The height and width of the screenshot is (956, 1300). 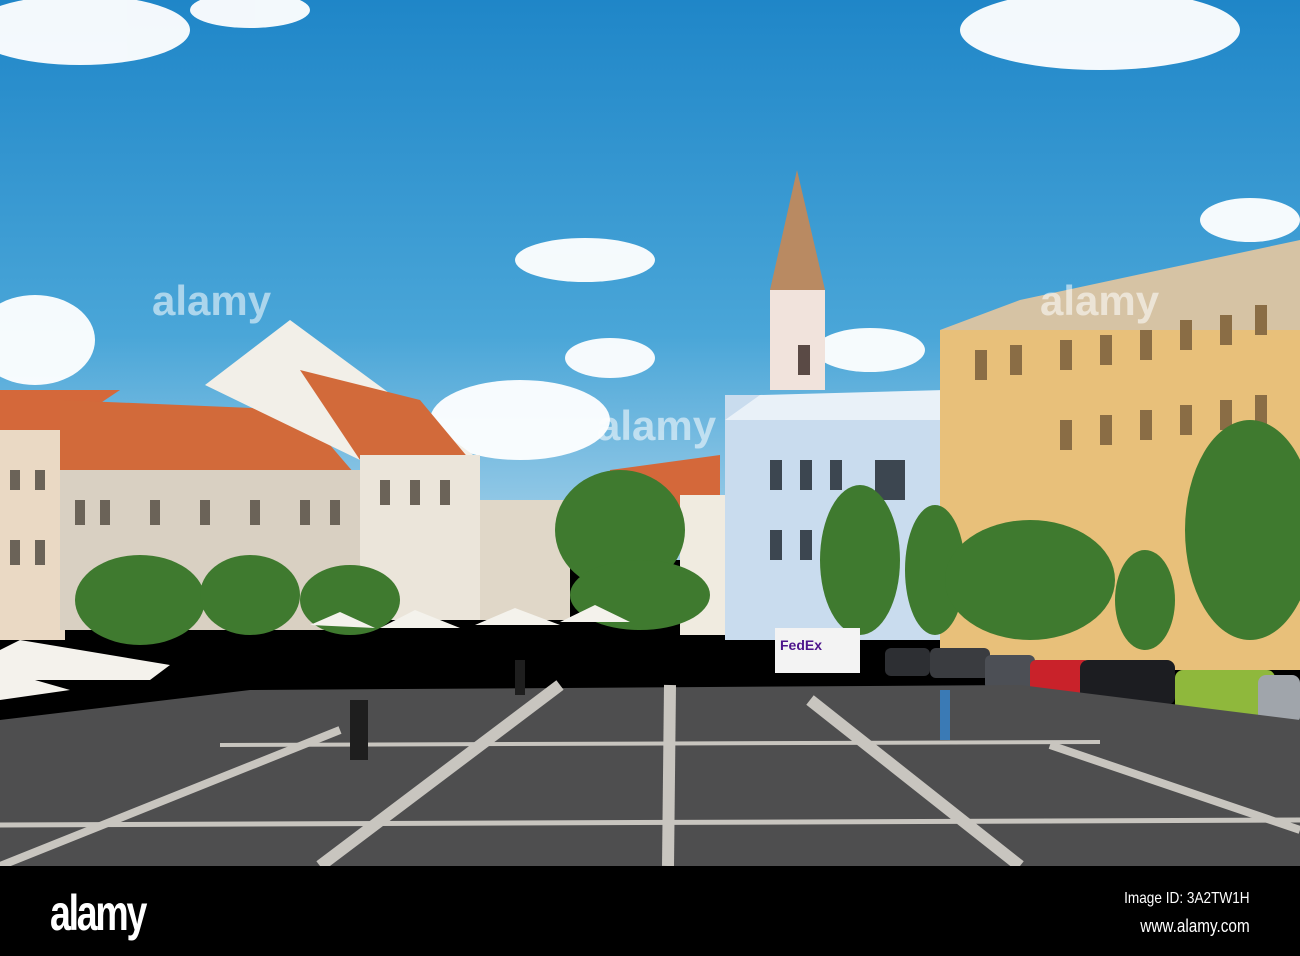 I want to click on image-id: Image ID: 3A2TW1H, so click(x=1187, y=898).